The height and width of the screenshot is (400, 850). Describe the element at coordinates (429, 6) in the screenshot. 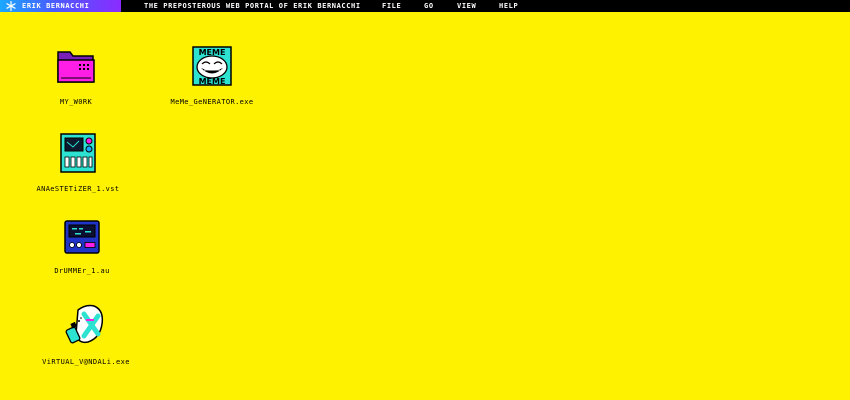

I see `menu-go: GO` at that location.